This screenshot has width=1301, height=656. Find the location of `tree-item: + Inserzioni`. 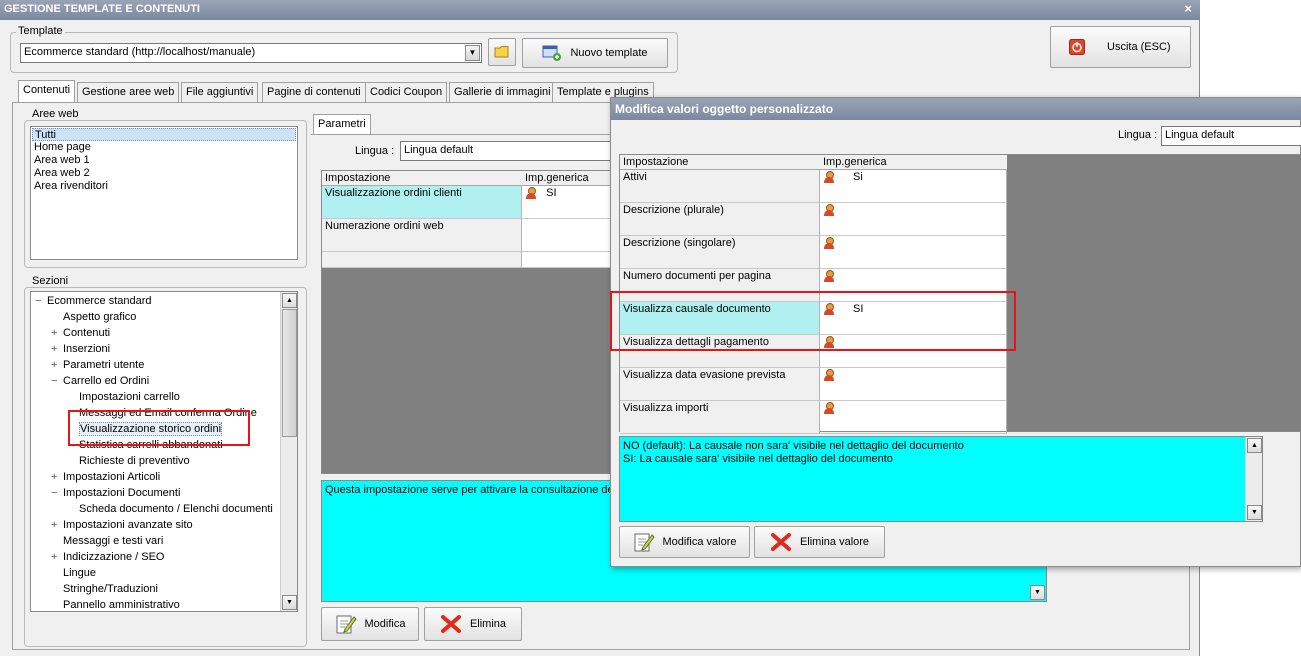

tree-item: + Inserzioni is located at coordinates (80, 349).